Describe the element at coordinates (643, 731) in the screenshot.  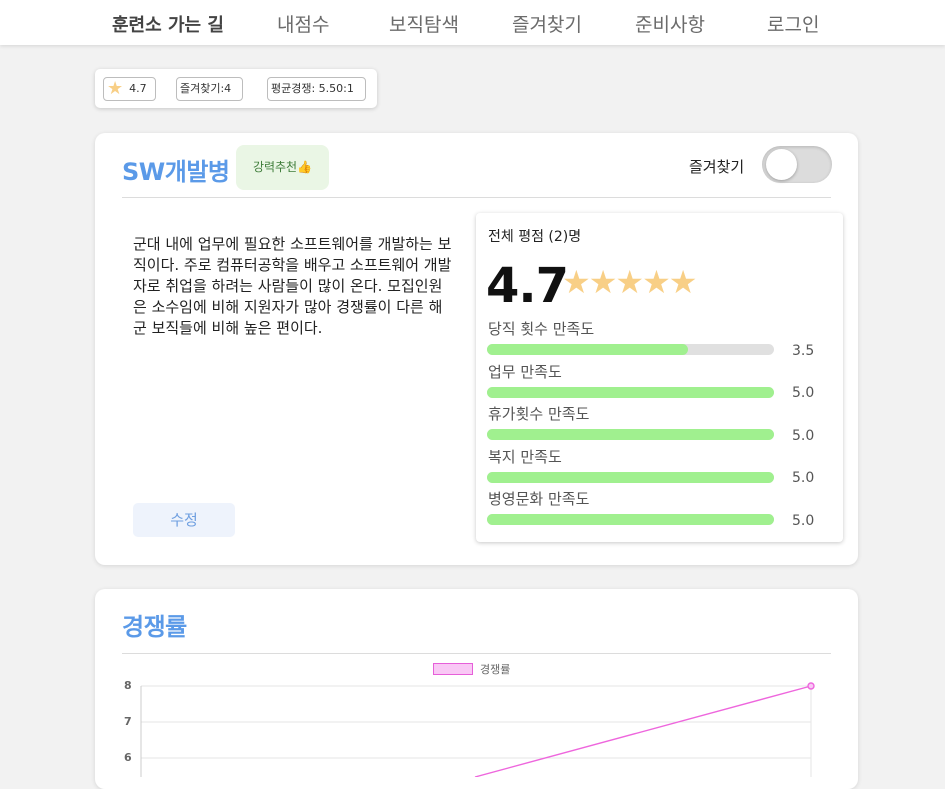
I see `series-line` at that location.